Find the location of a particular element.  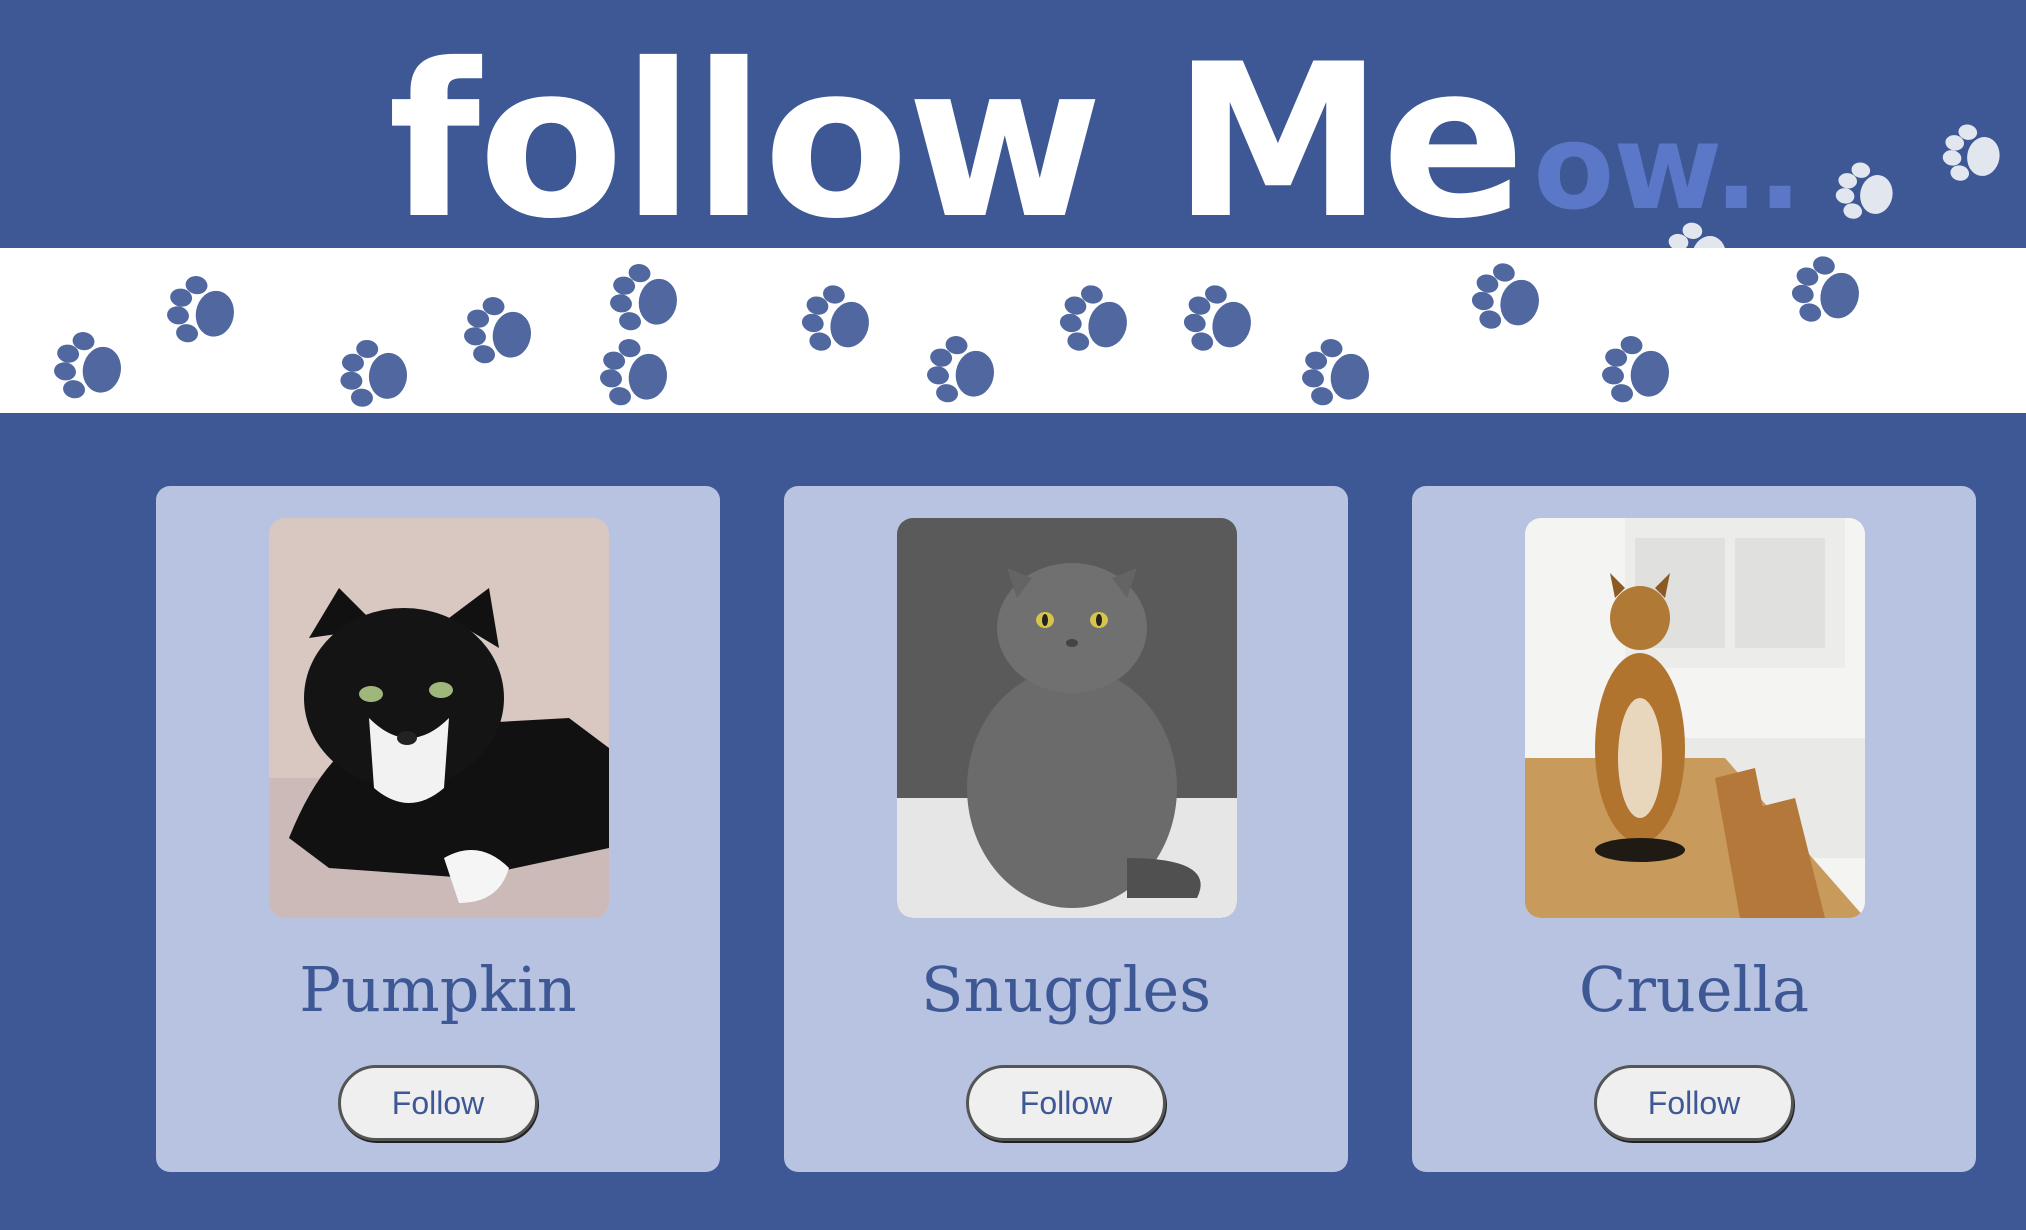

paw-print-banner is located at coordinates (1013, 330).